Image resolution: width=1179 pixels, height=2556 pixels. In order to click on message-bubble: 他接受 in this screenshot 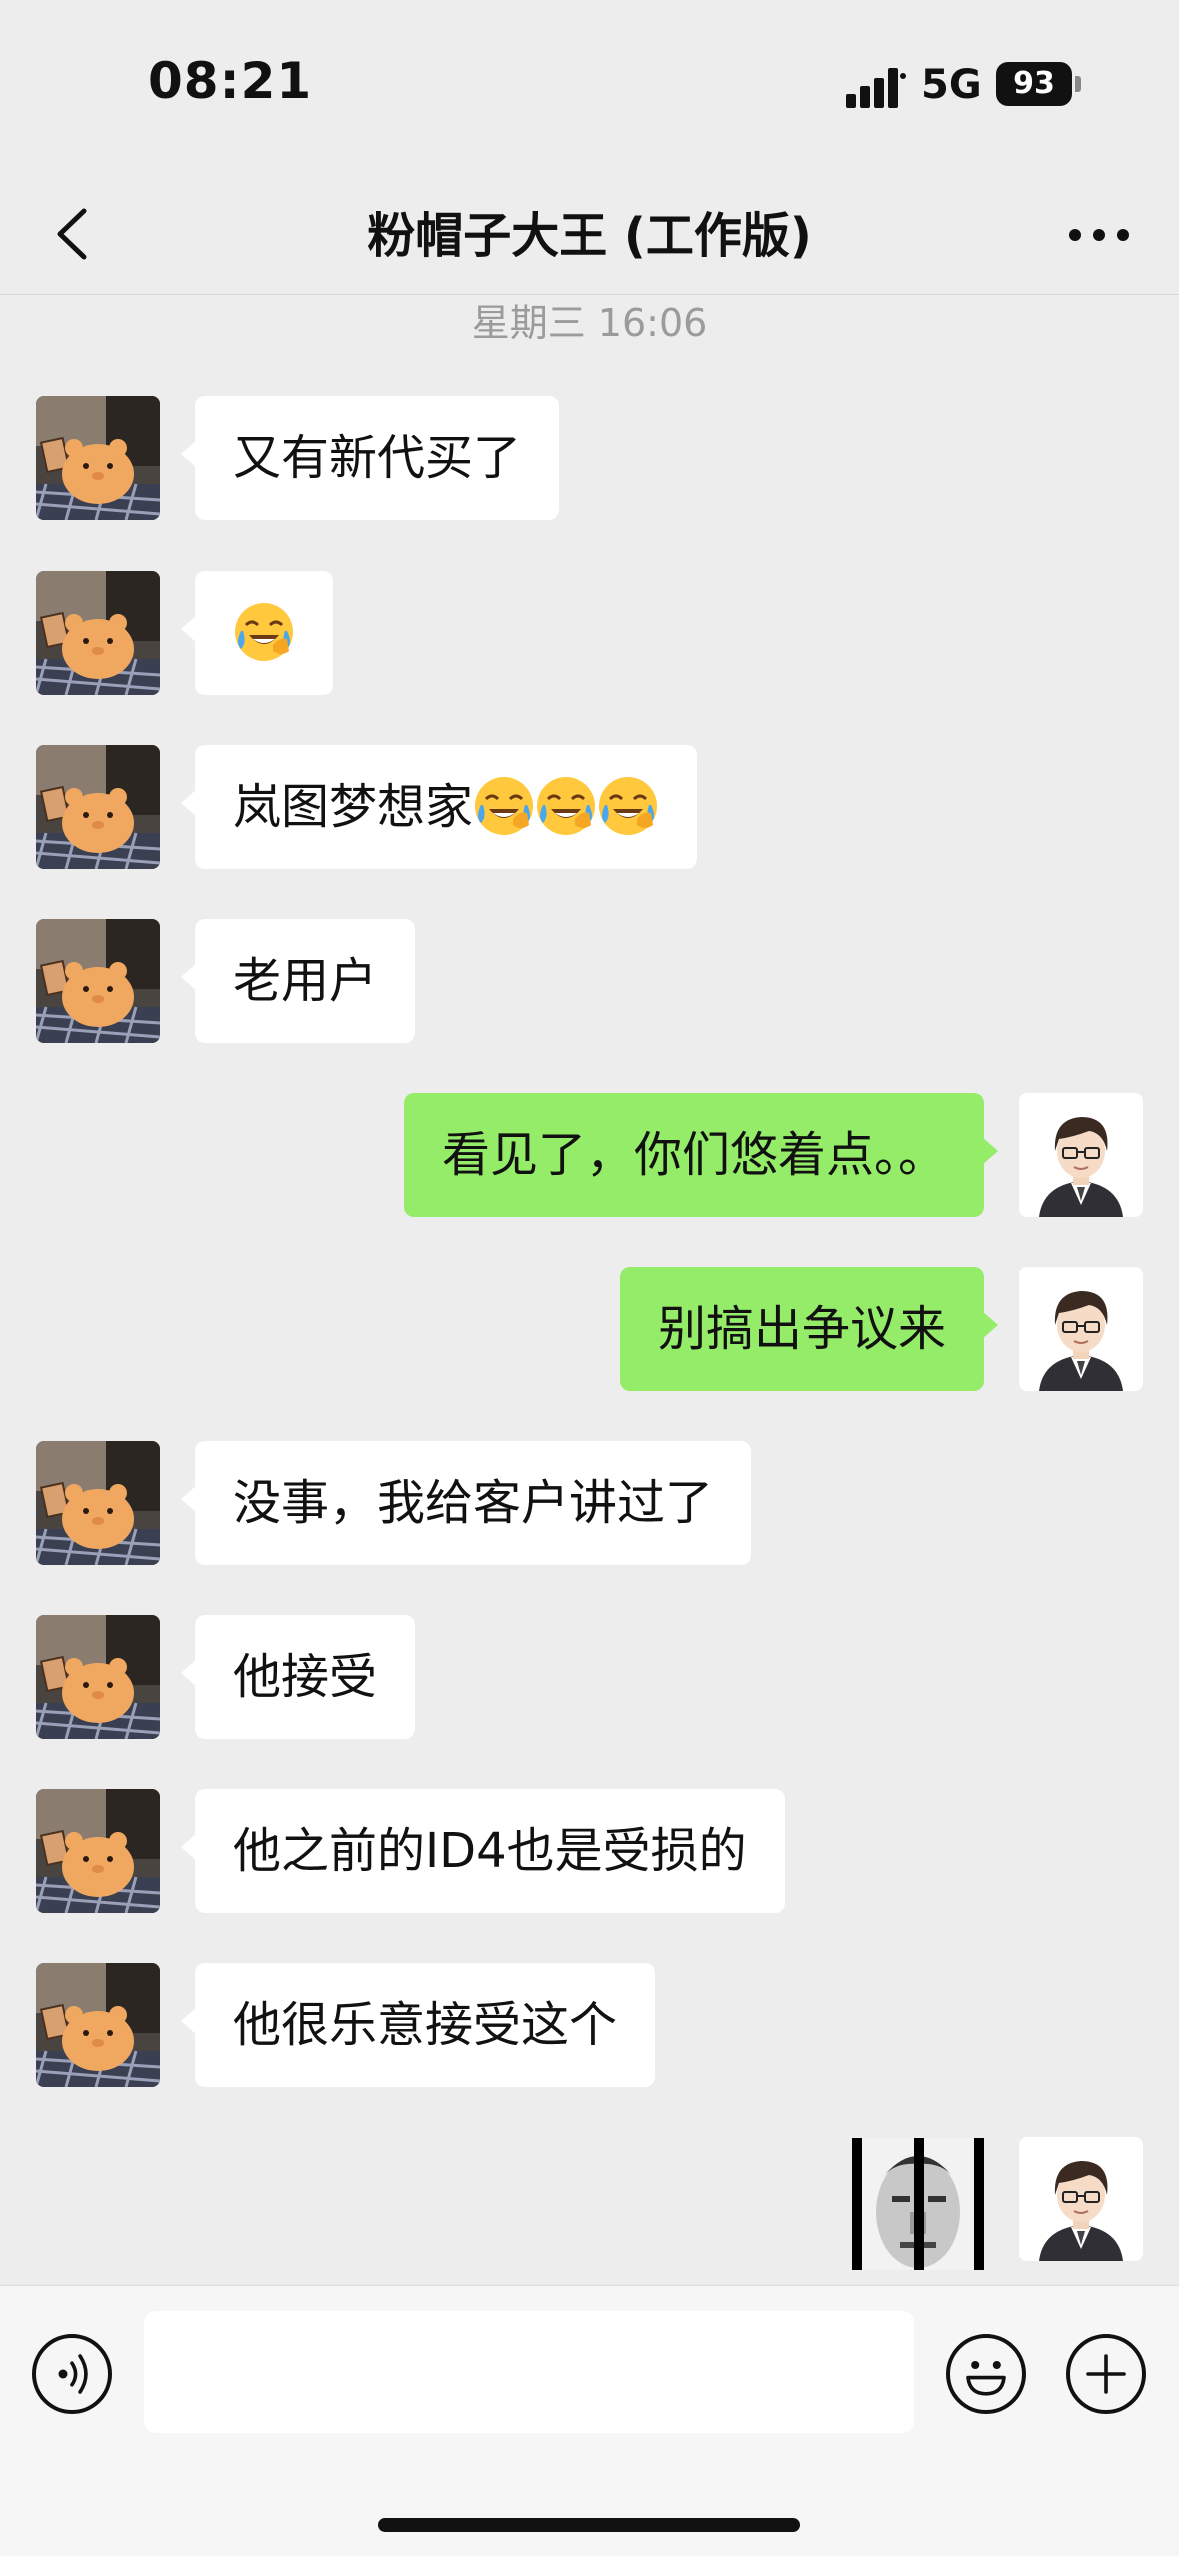, I will do `click(298, 1677)`.